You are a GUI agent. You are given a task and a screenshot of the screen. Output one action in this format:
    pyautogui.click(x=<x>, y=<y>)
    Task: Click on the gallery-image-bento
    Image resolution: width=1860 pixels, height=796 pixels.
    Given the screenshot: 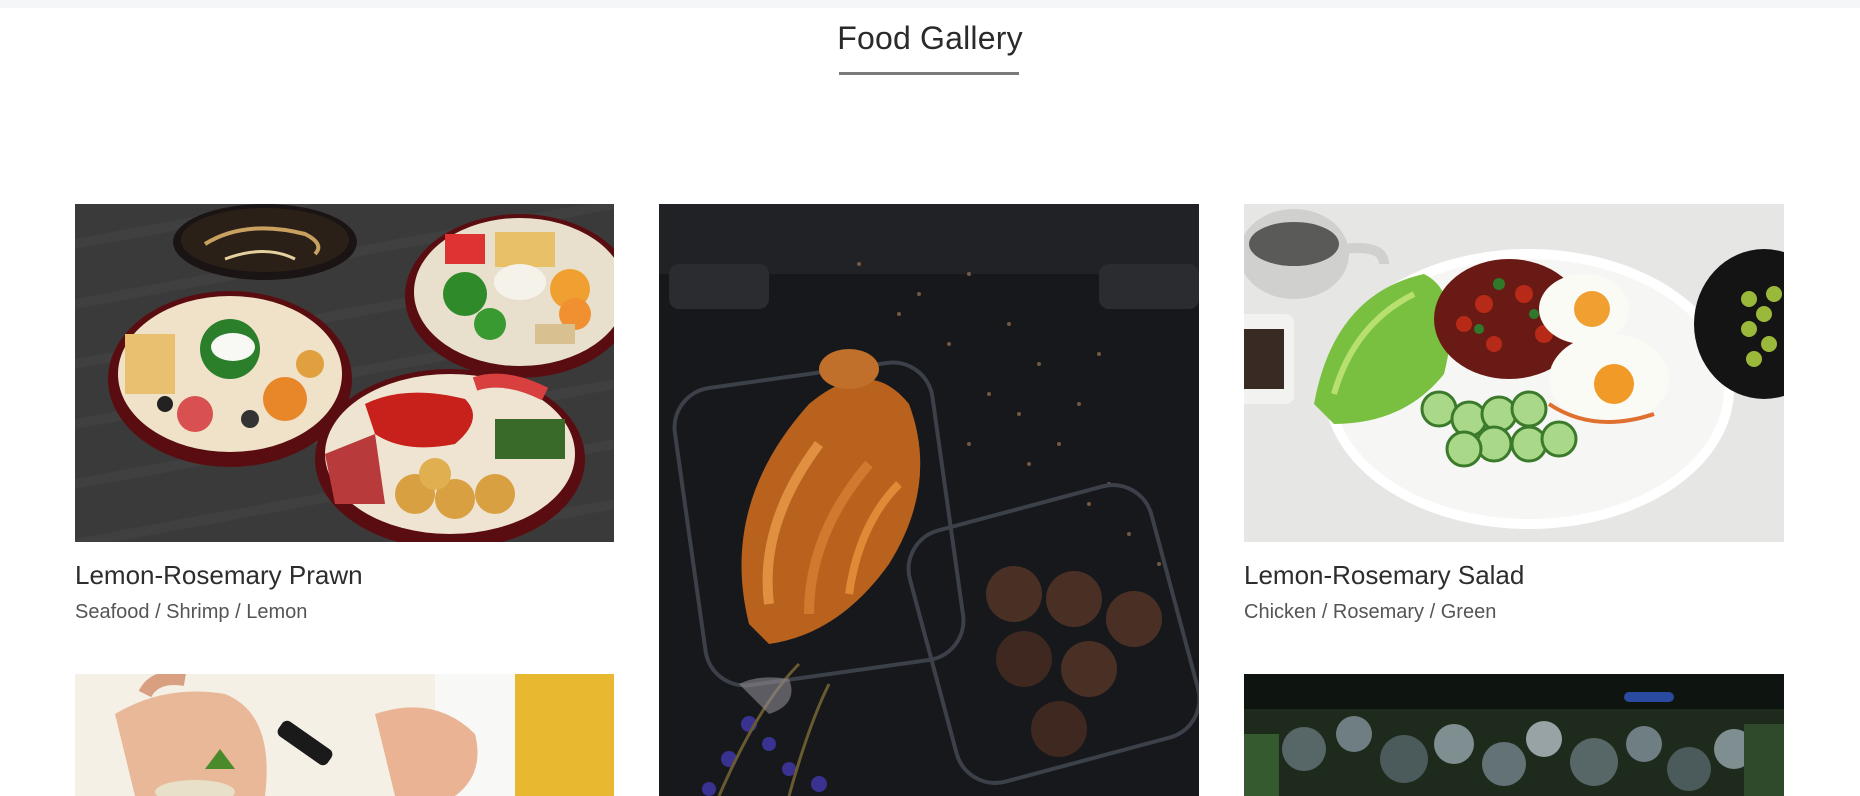 What is the action you would take?
    pyautogui.click(x=344, y=373)
    